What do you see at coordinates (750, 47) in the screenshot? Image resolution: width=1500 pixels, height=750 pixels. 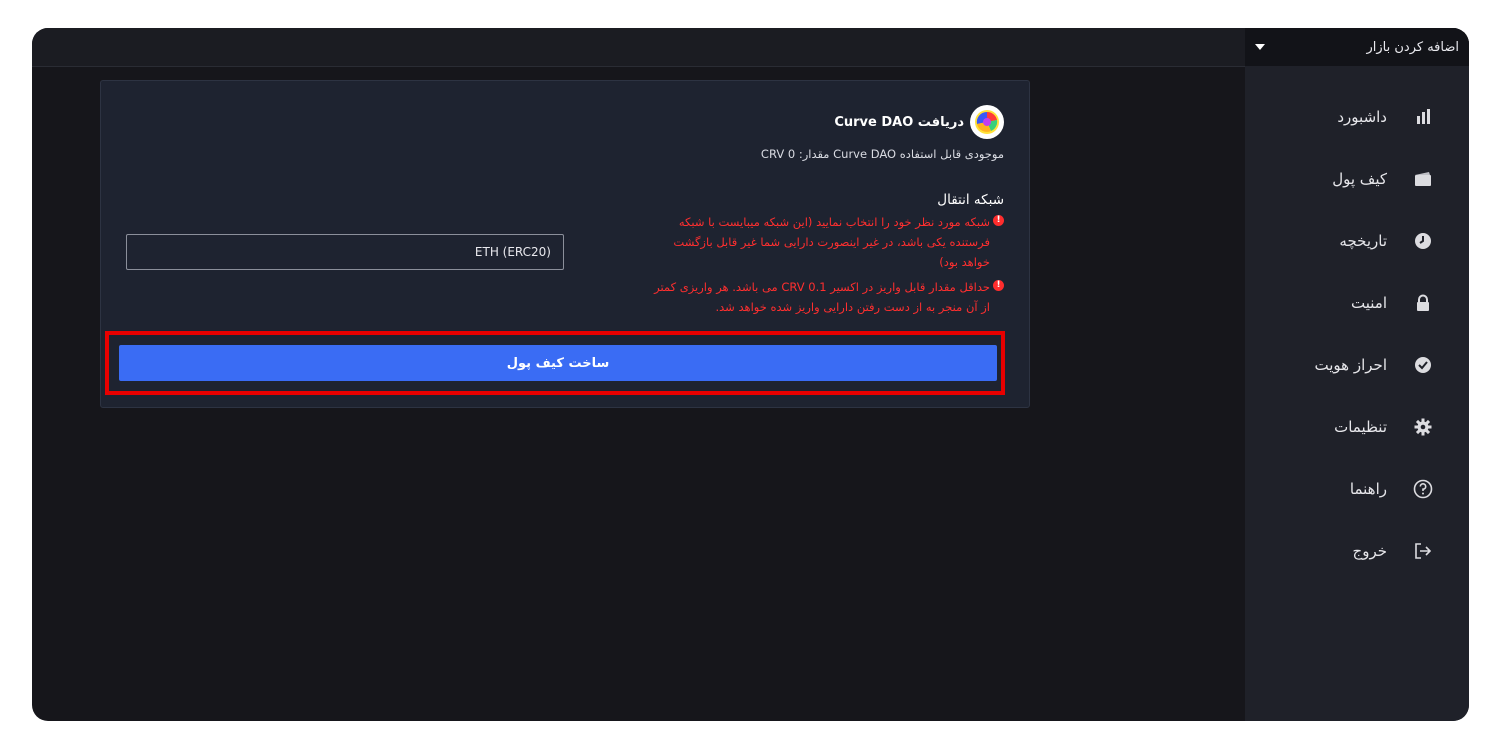 I see `top-bar: اضافه کردن بازار` at bounding box center [750, 47].